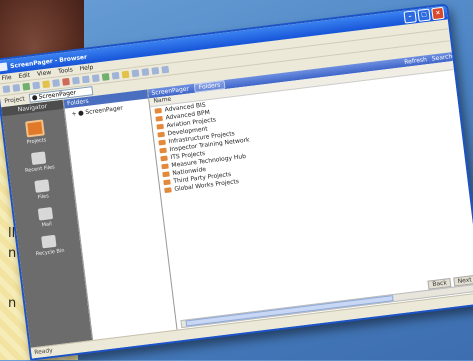  I want to click on check-icon, so click(105, 77).